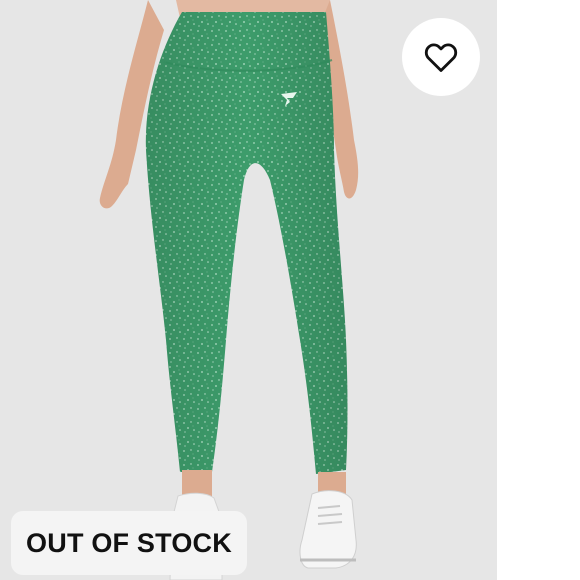 This screenshot has height=580, width=580. I want to click on model-right-shoe, so click(328, 529).